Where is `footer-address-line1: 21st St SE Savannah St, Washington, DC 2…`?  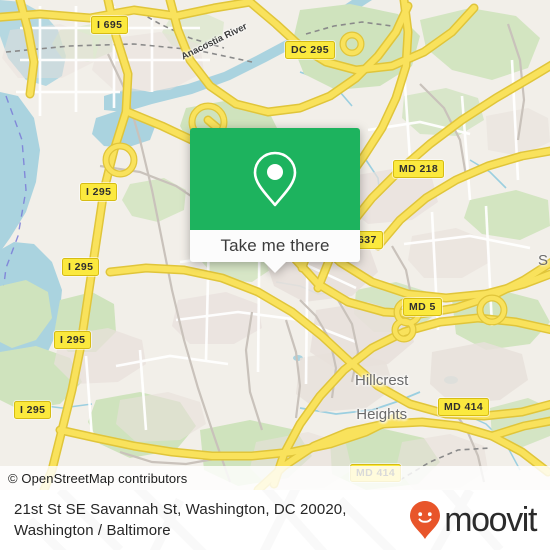 footer-address-line1: 21st St SE Savannah St, Washington, DC 2… is located at coordinates (180, 509).